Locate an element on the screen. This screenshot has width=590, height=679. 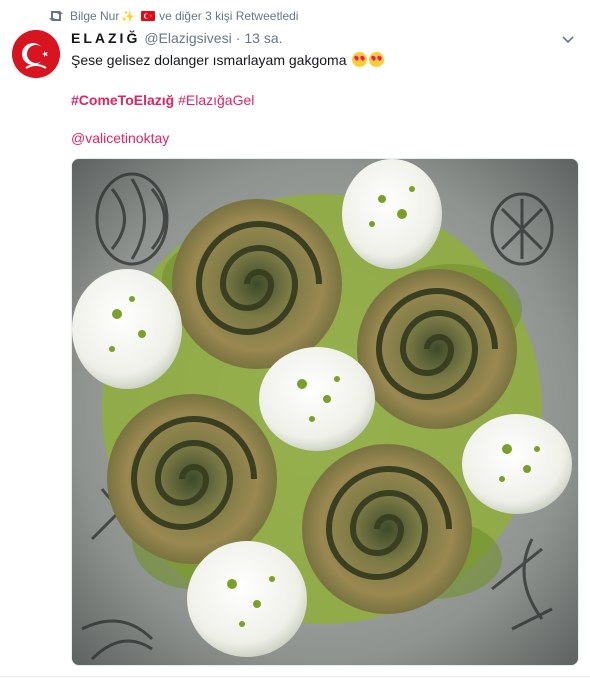
tweet-text-body: Şese gelisez dolanger ısmarlayam gakgoma is located at coordinates (209, 60).